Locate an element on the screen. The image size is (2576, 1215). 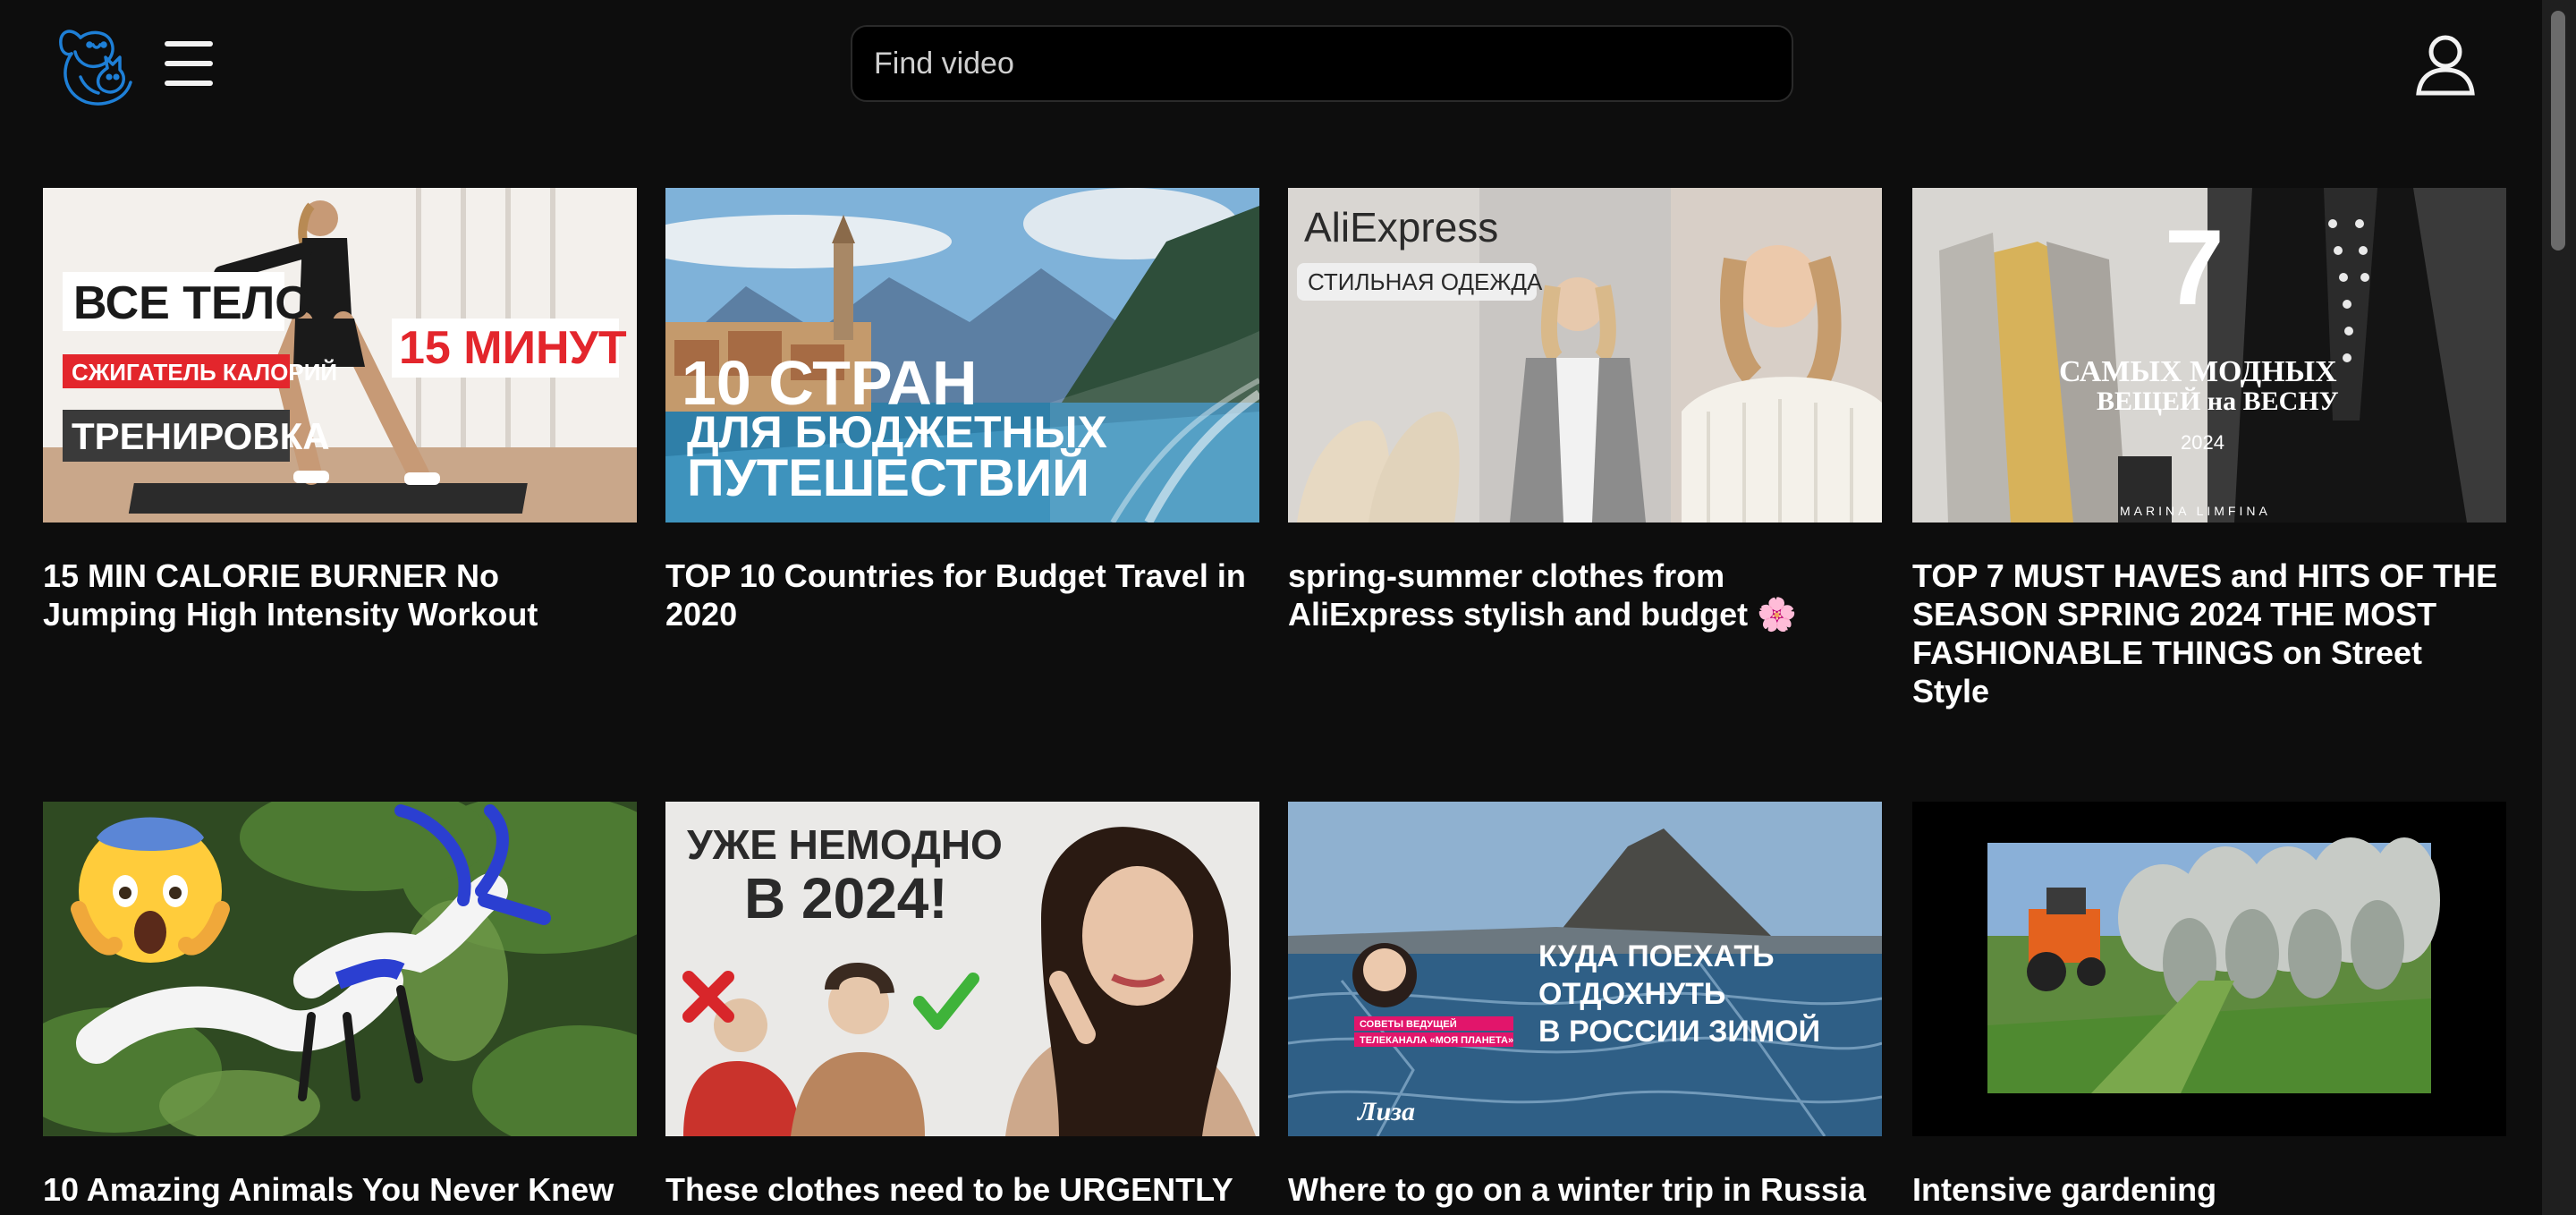
hamburger-menu-icon is located at coordinates (190, 64).